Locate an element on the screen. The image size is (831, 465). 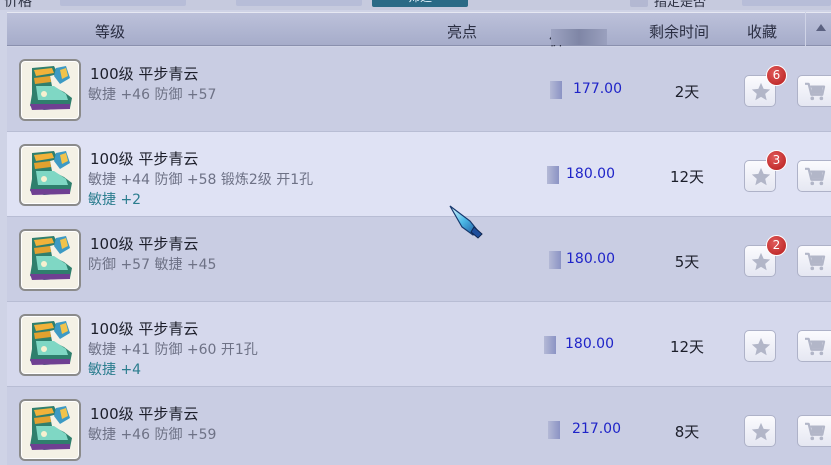
favorite-count-badge: 6 is located at coordinates (776, 75).